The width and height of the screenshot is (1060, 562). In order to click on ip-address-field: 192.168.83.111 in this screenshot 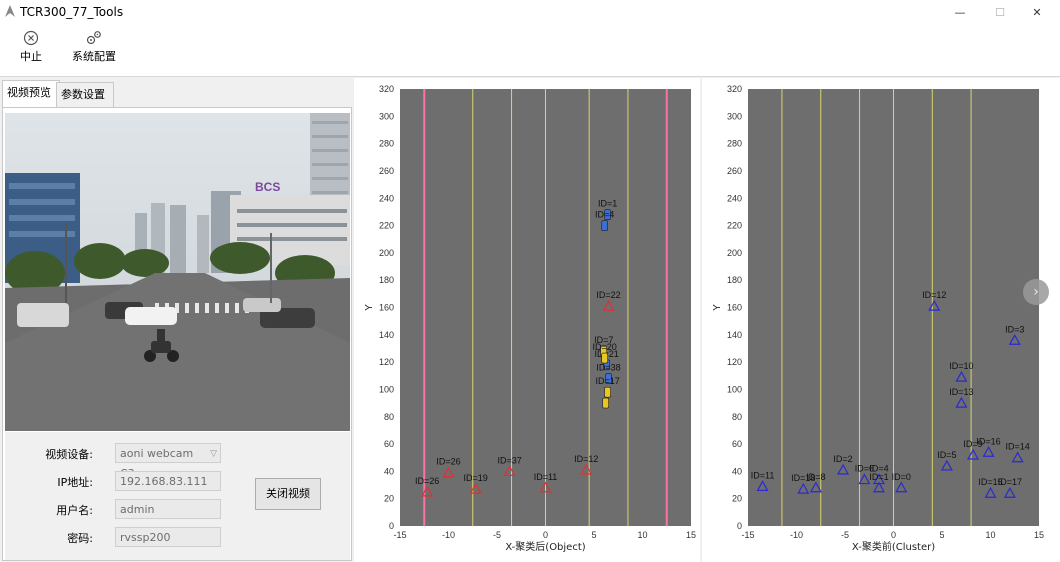, I will do `click(168, 481)`.